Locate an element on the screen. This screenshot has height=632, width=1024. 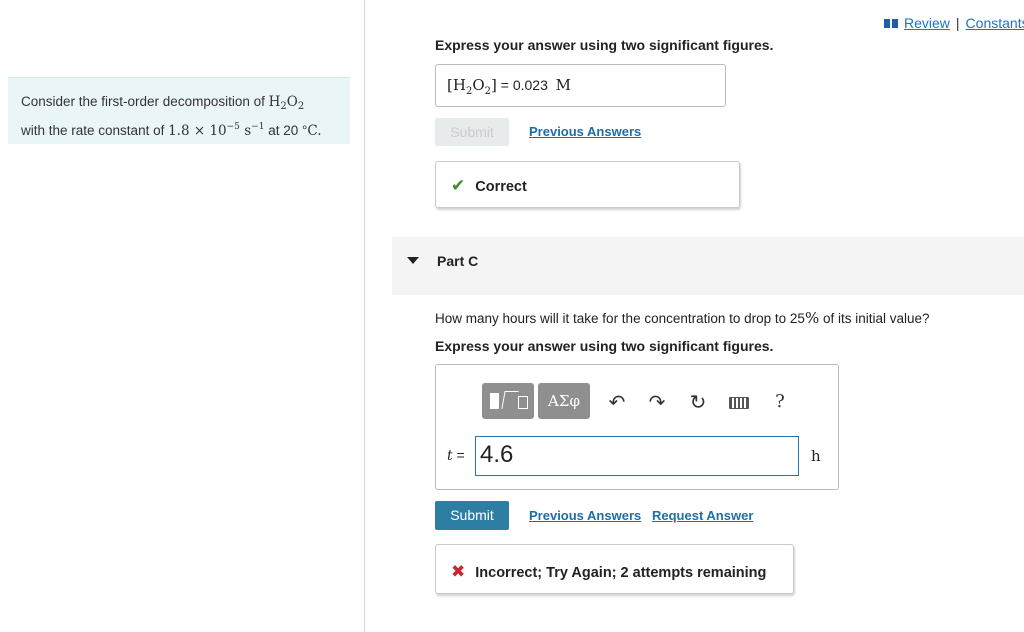
request-answer-link: Request Answer is located at coordinates (702, 515).